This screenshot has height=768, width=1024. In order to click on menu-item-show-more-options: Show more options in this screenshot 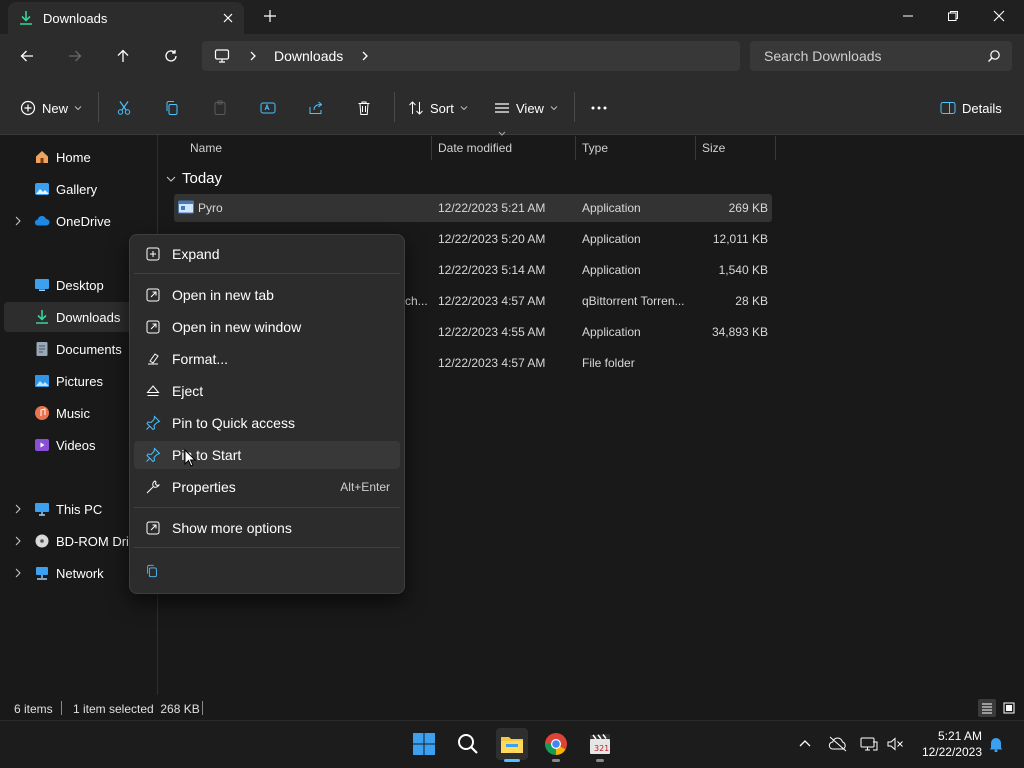, I will do `click(267, 528)`.